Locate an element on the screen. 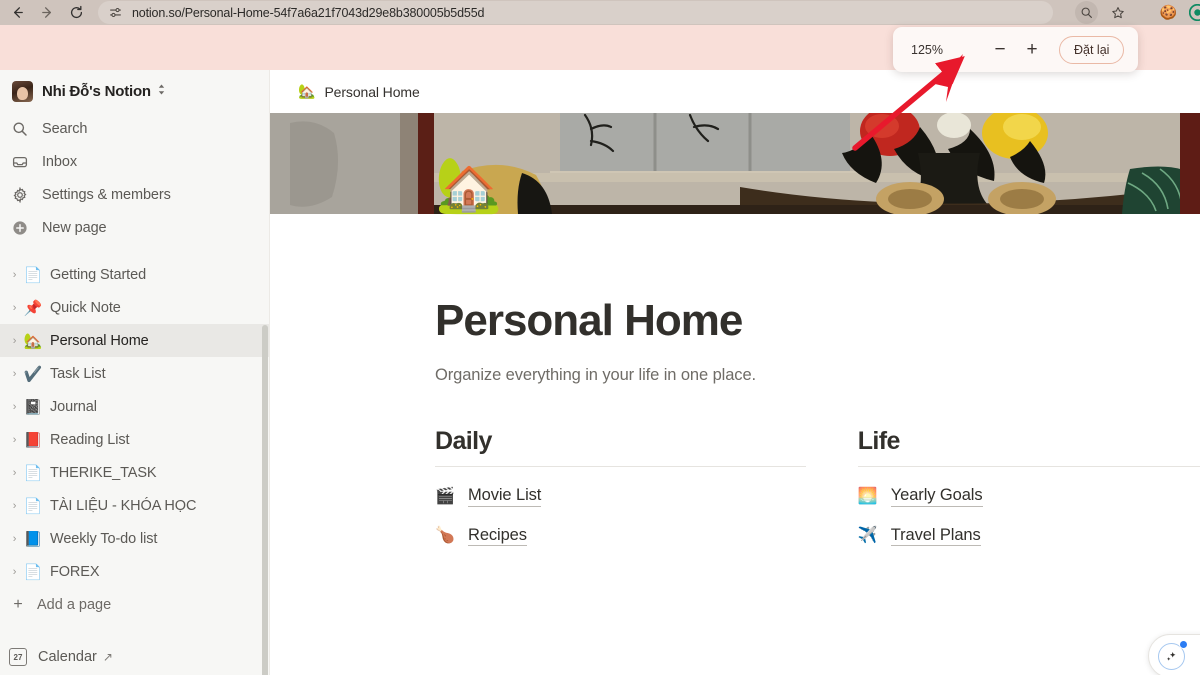 The height and width of the screenshot is (675, 1200). notion-ai-button is located at coordinates (1174, 654).